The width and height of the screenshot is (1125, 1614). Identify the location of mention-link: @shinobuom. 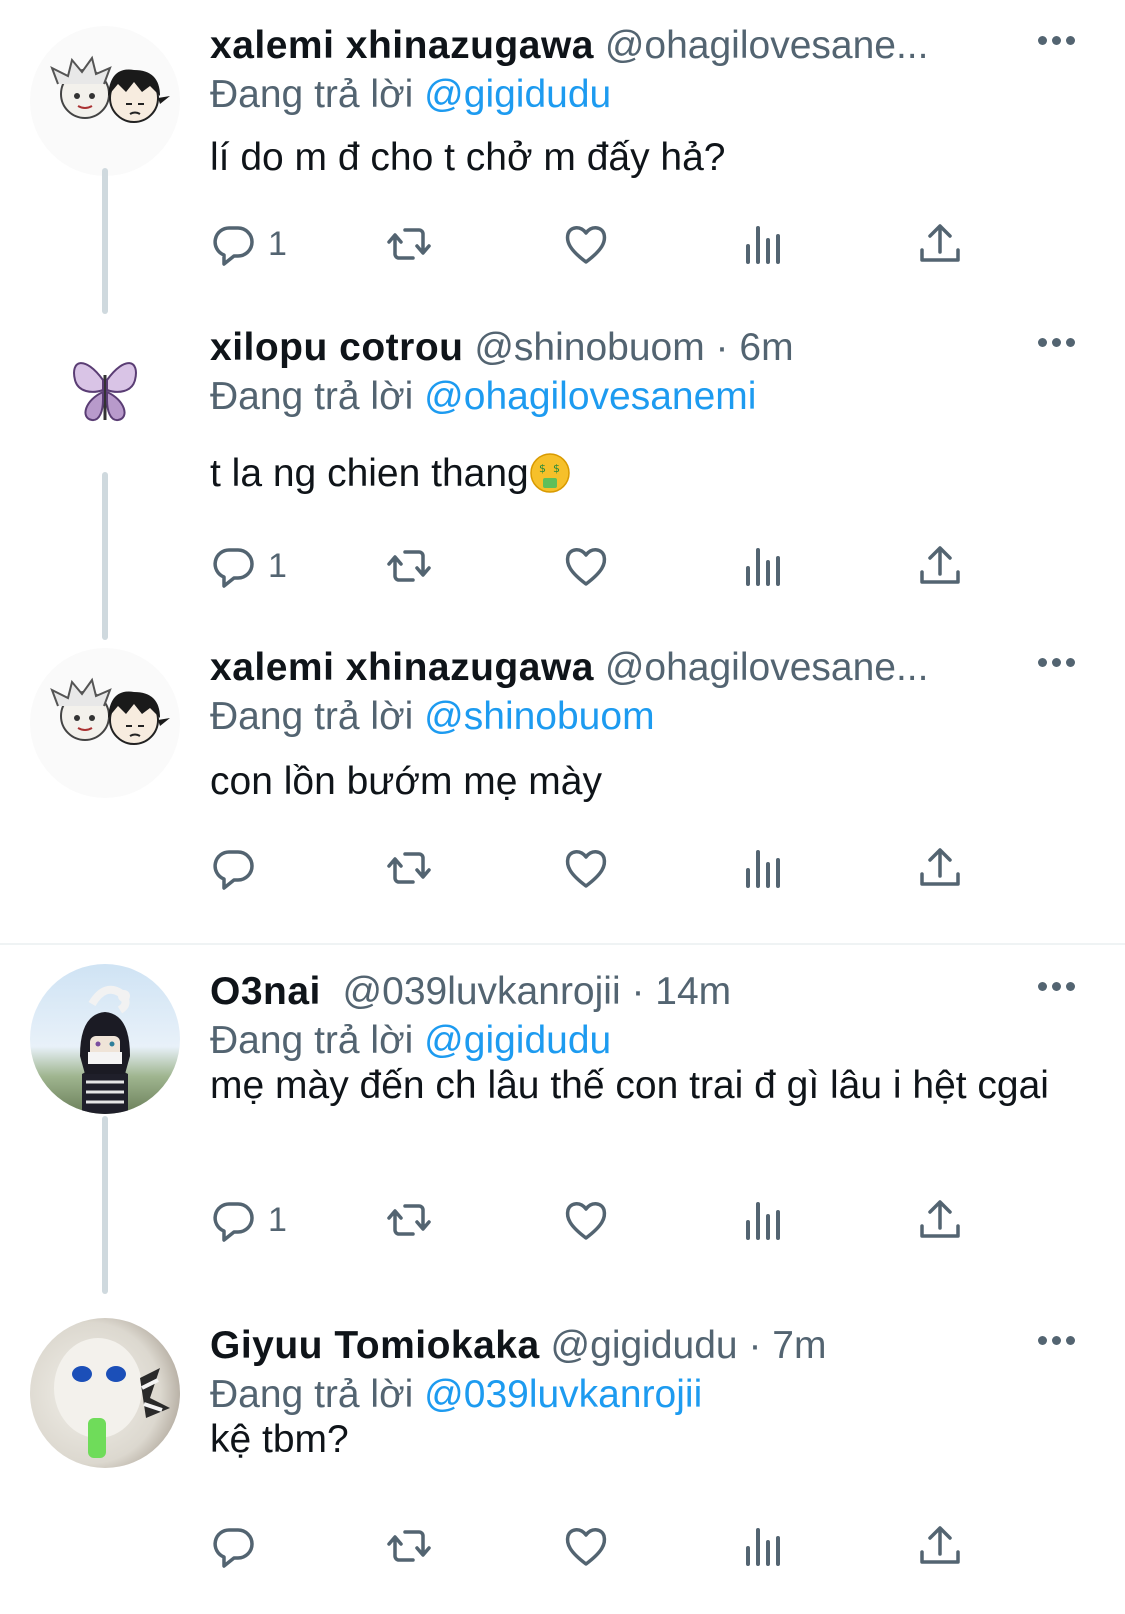
(539, 716).